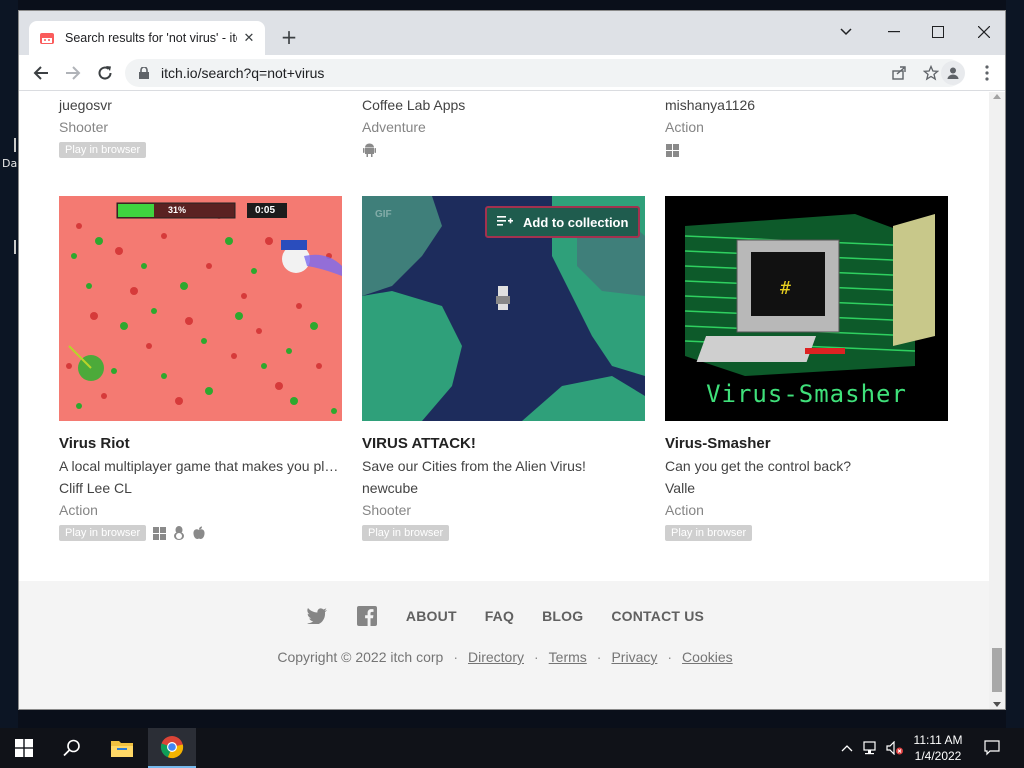  Describe the element at coordinates (503, 444) in the screenshot. I see `game-title: VIRUS ATTACK!` at that location.